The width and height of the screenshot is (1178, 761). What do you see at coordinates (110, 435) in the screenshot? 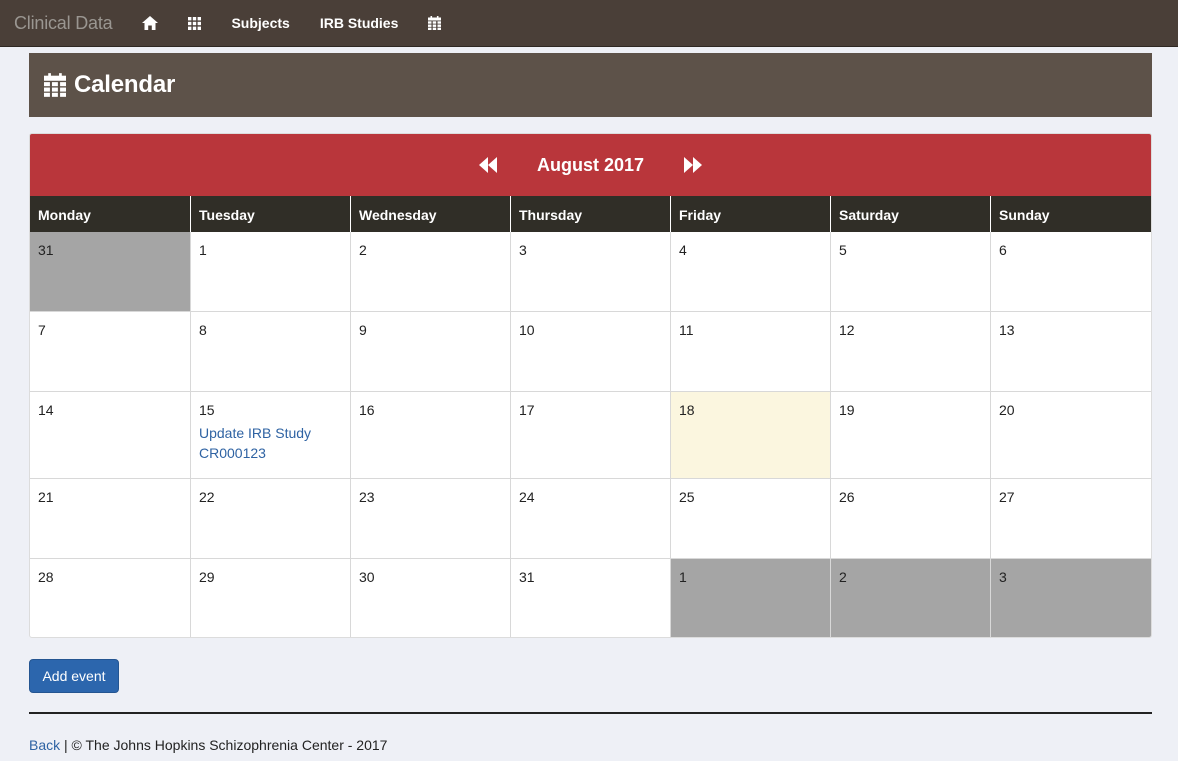
I see `calendar-day: 14` at bounding box center [110, 435].